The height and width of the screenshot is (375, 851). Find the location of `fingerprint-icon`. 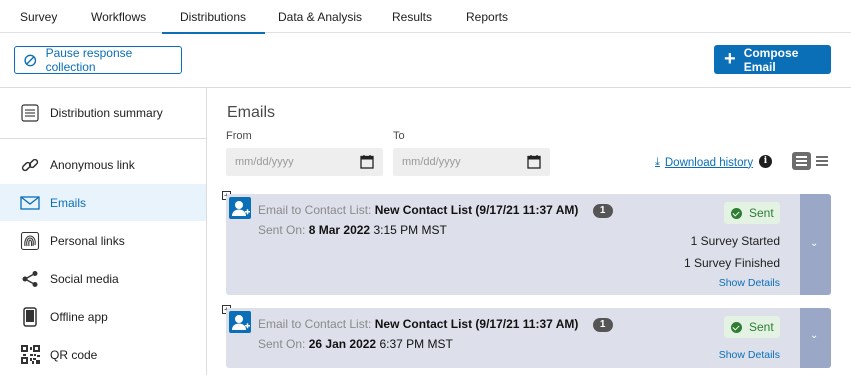

fingerprint-icon is located at coordinates (30, 241).